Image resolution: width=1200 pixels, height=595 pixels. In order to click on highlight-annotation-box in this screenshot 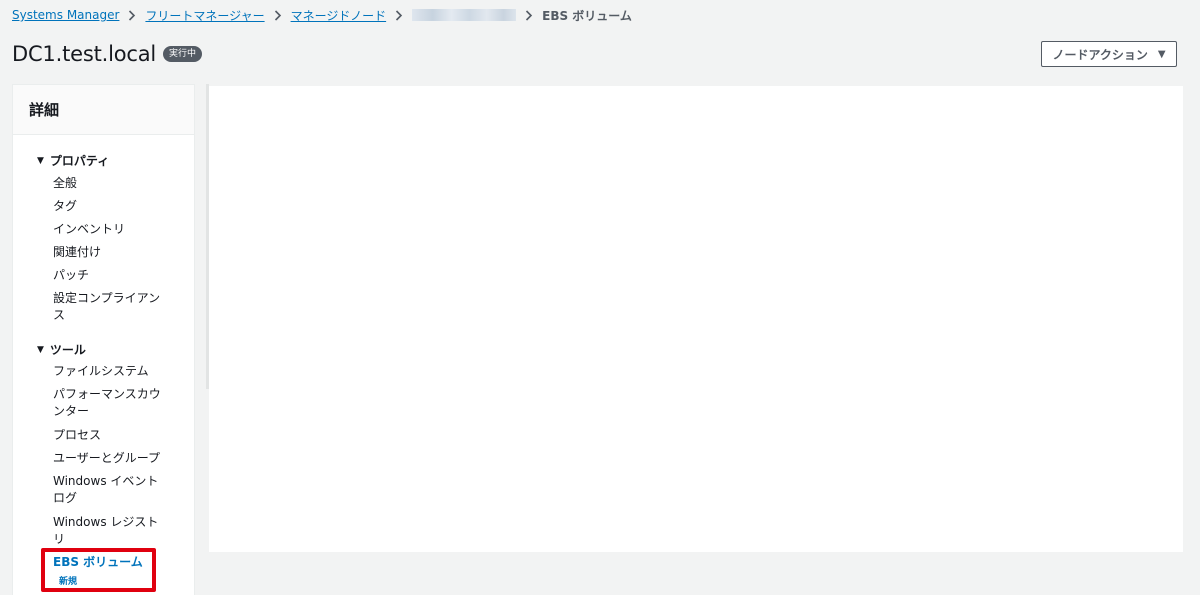, I will do `click(98, 570)`.